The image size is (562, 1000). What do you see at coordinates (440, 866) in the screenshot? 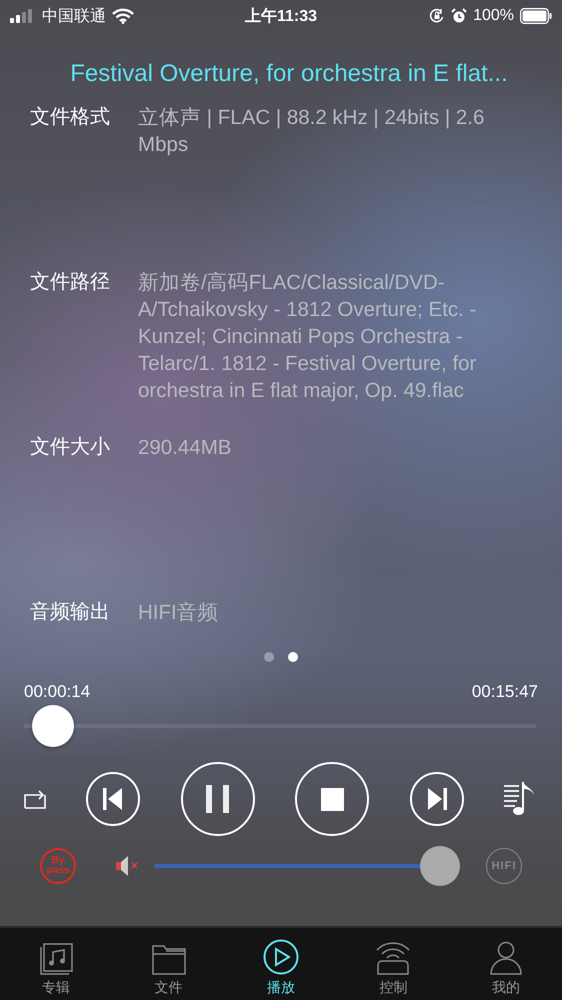
I see `volume-thumb` at bounding box center [440, 866].